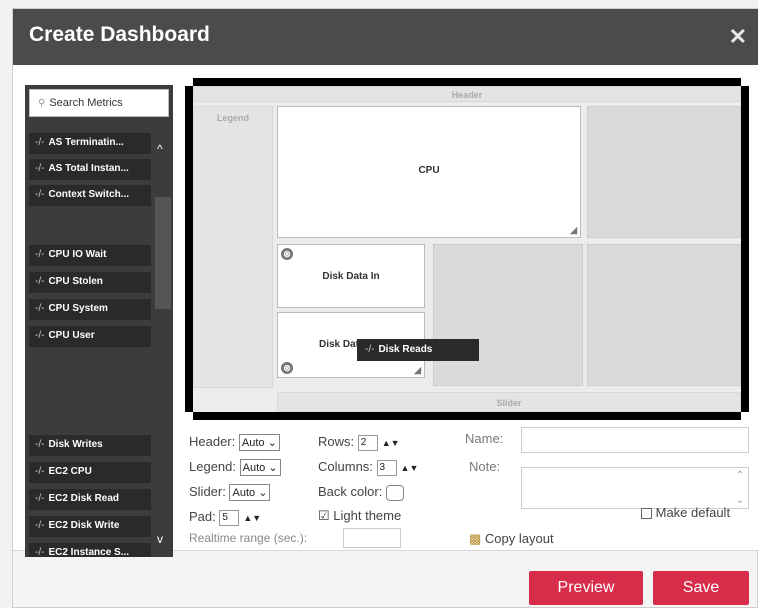 Image resolution: width=758 pixels, height=608 pixels. I want to click on header-region: Header, so click(467, 94).